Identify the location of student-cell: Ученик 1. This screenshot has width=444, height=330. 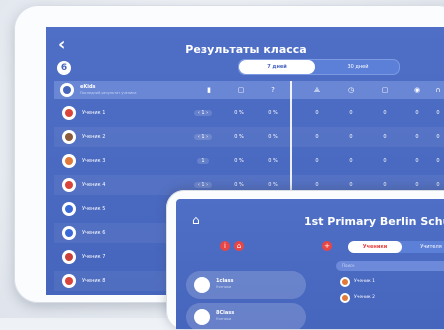
(104, 113).